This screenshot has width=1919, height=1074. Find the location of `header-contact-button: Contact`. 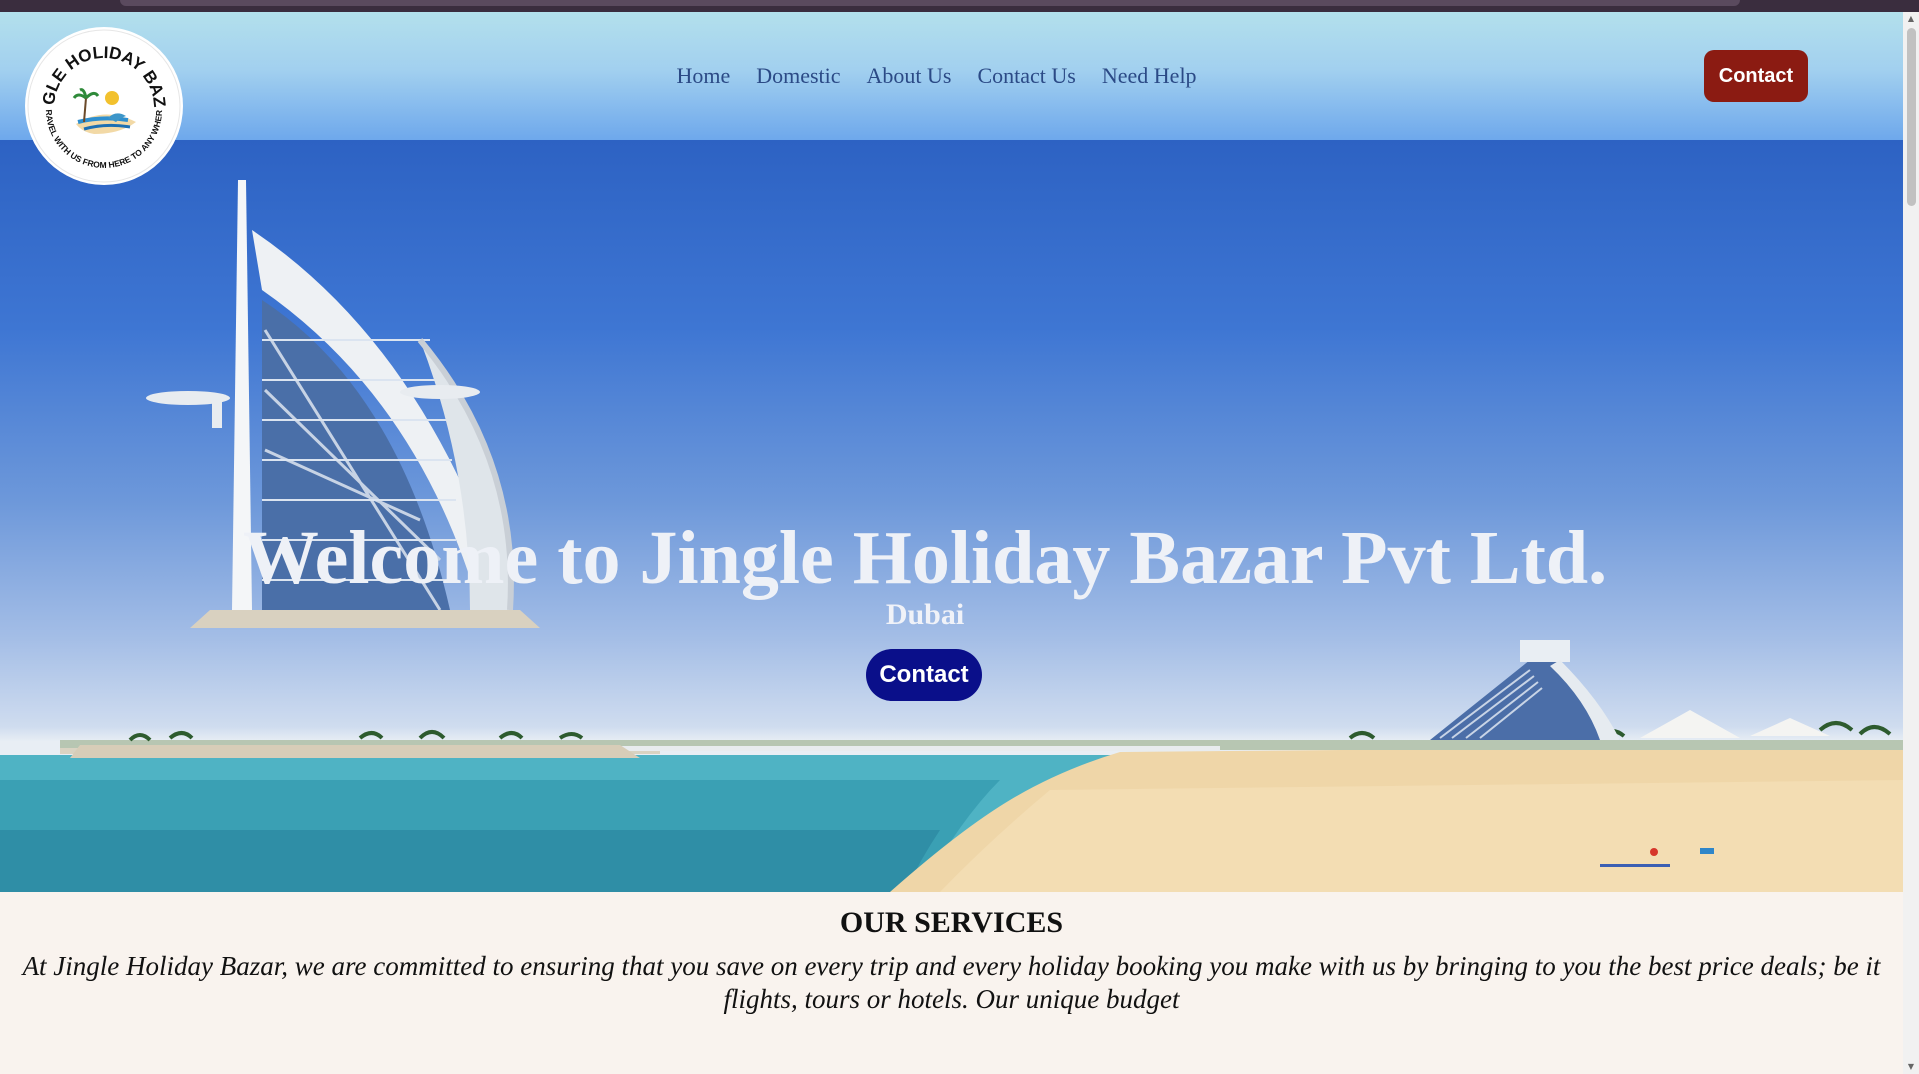

header-contact-button: Contact is located at coordinates (1756, 76).